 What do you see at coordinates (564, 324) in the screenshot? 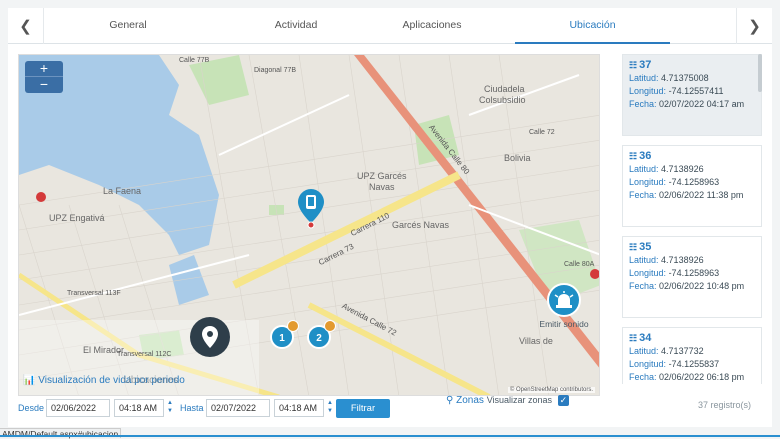
I see `emit-sound-label: Emitir sonido` at bounding box center [564, 324].